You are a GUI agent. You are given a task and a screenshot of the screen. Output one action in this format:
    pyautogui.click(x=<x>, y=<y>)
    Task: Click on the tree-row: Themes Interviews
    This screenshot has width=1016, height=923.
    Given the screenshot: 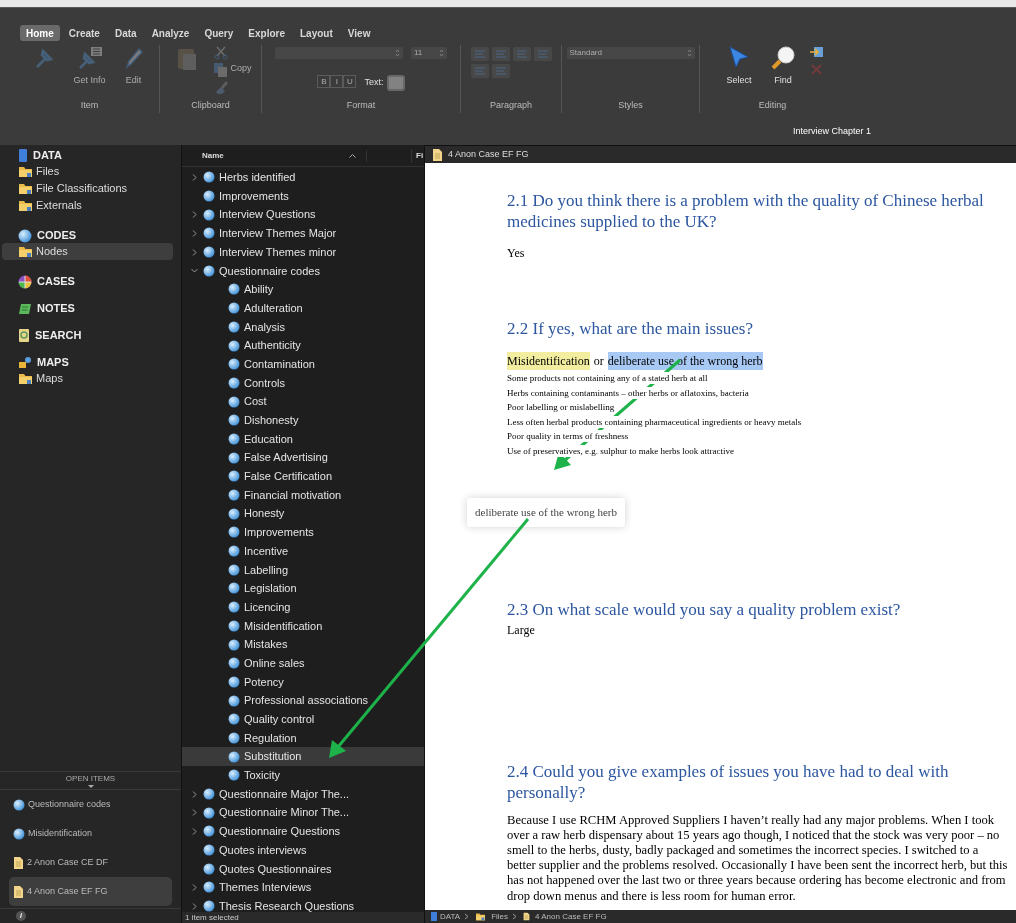 What is the action you would take?
    pyautogui.click(x=303, y=887)
    